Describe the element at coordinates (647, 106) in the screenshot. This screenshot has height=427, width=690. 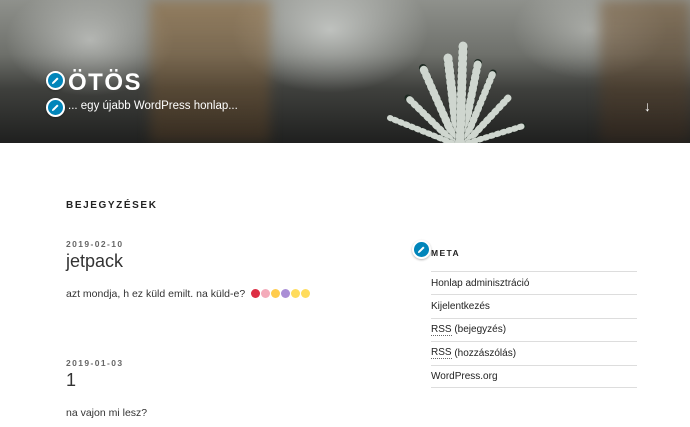
I see `scroll-down-arrow-icon: ↓` at that location.